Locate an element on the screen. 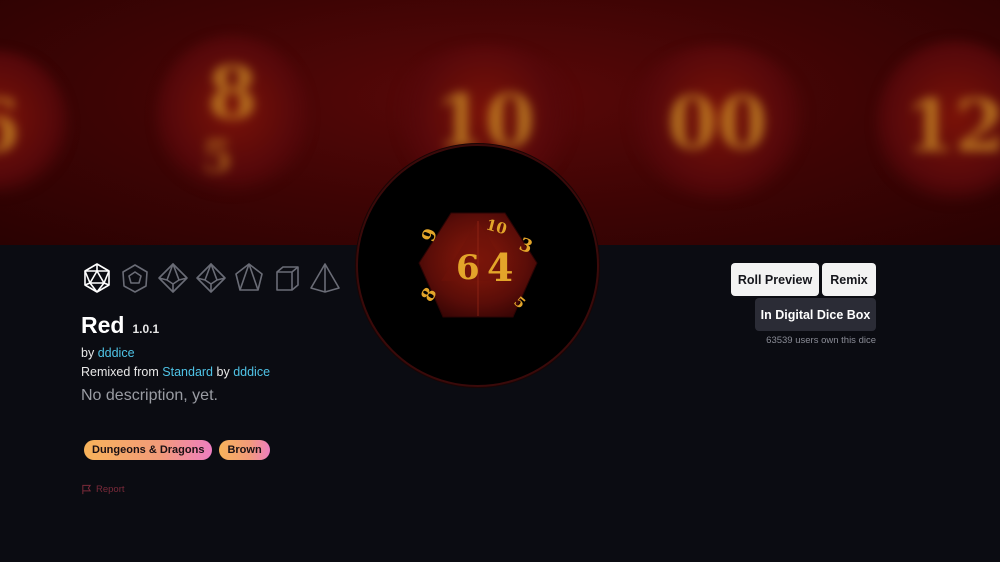 This screenshot has height=562, width=1000. d10-icon is located at coordinates (173, 278).